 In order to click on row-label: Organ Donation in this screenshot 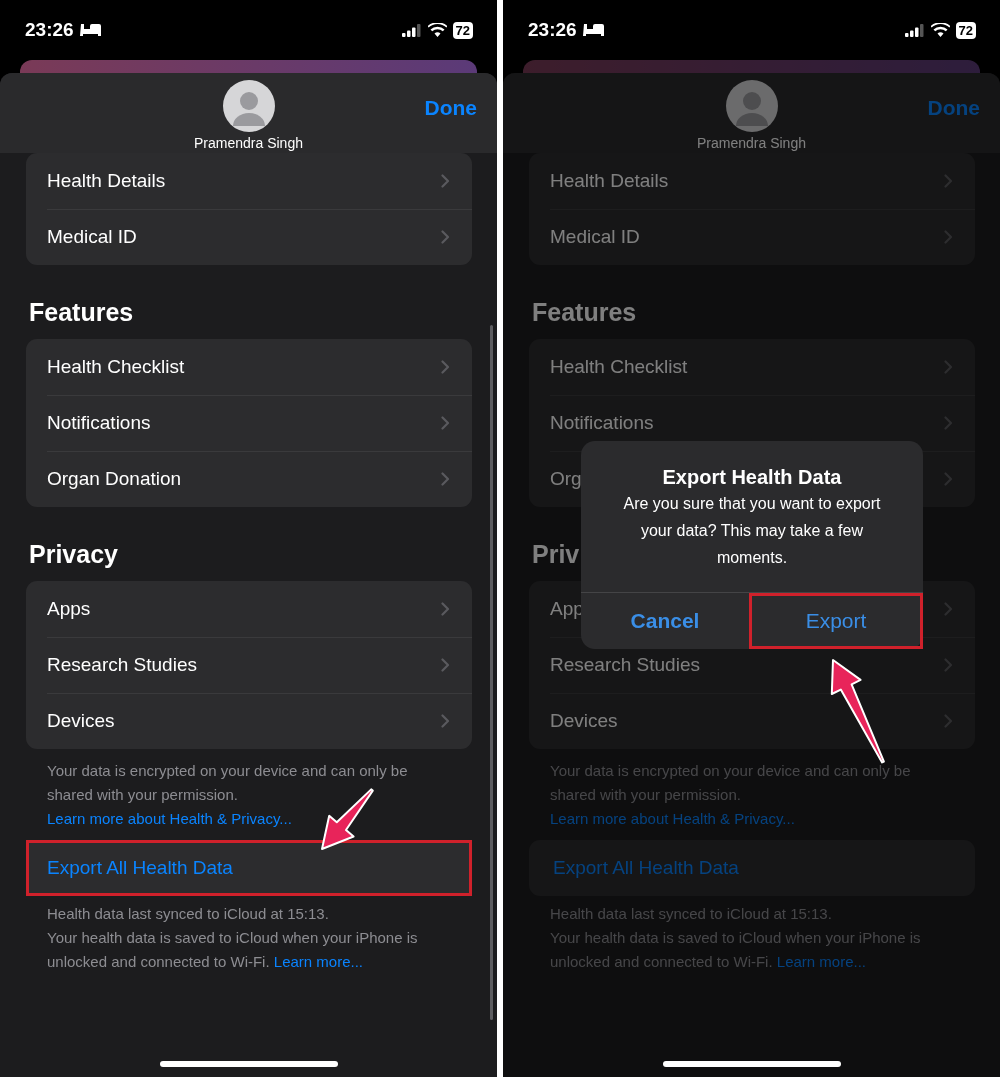, I will do `click(114, 479)`.